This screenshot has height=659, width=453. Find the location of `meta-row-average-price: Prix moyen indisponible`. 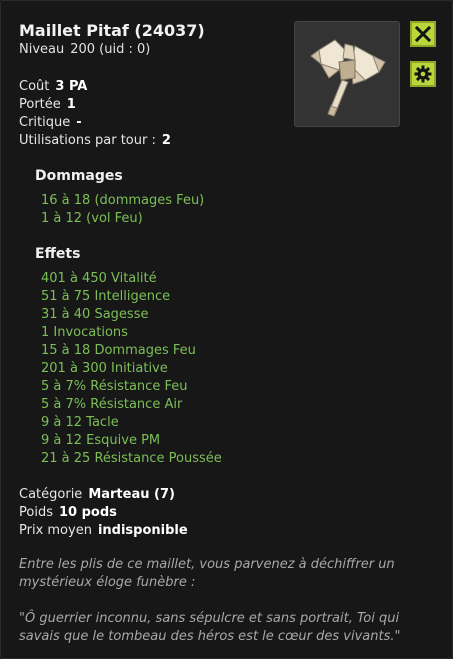

meta-row-average-price: Prix moyen indisponible is located at coordinates (103, 531).